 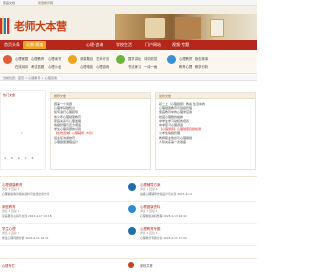 I want to click on subnav-link: 书法练习, so click(x=134, y=66).